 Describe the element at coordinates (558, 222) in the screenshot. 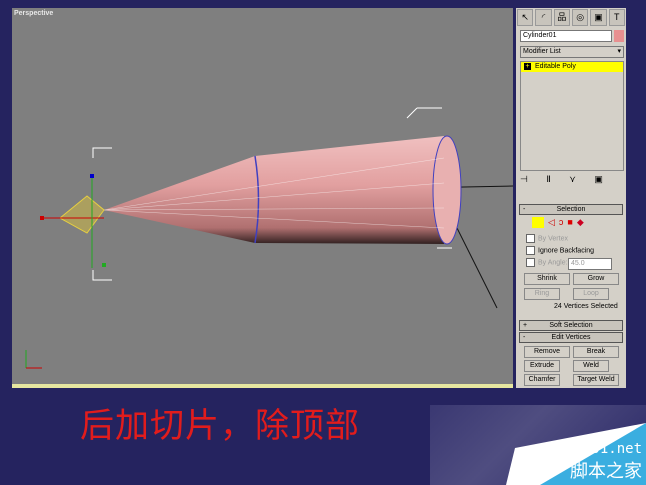

I see `subobject-icons: ◁ ↄ ■ ◆` at that location.